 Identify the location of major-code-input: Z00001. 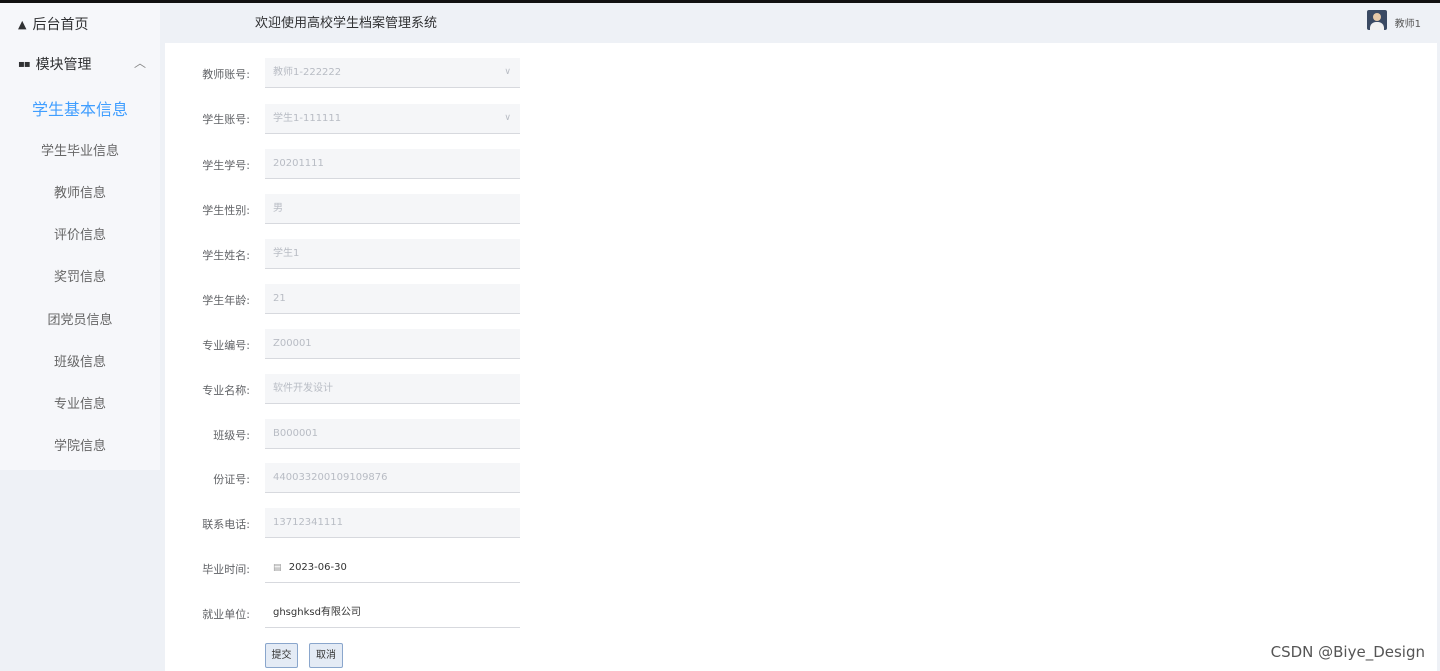
(392, 344).